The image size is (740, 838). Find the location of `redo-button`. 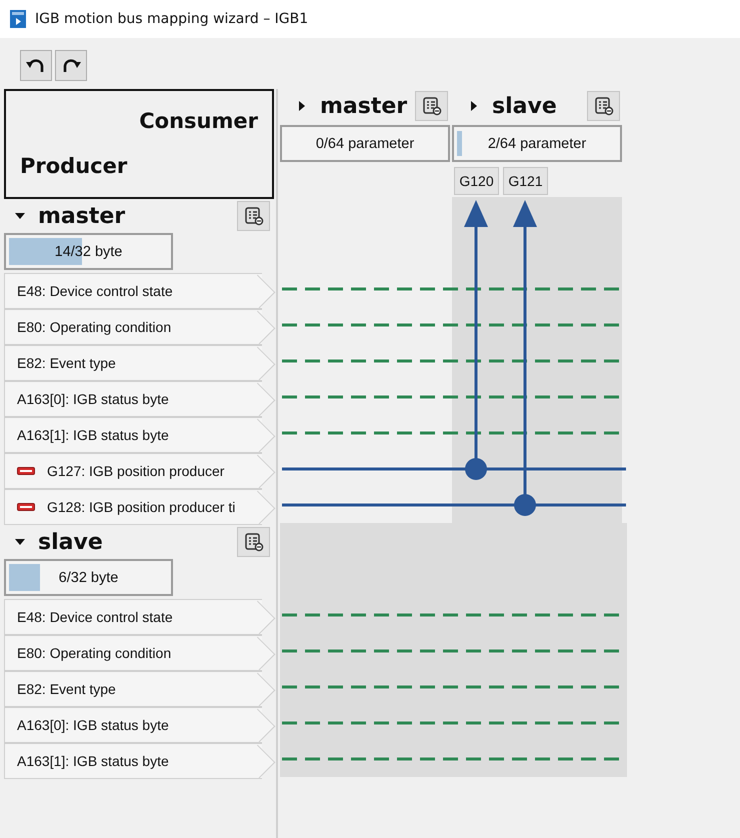

redo-button is located at coordinates (71, 65).